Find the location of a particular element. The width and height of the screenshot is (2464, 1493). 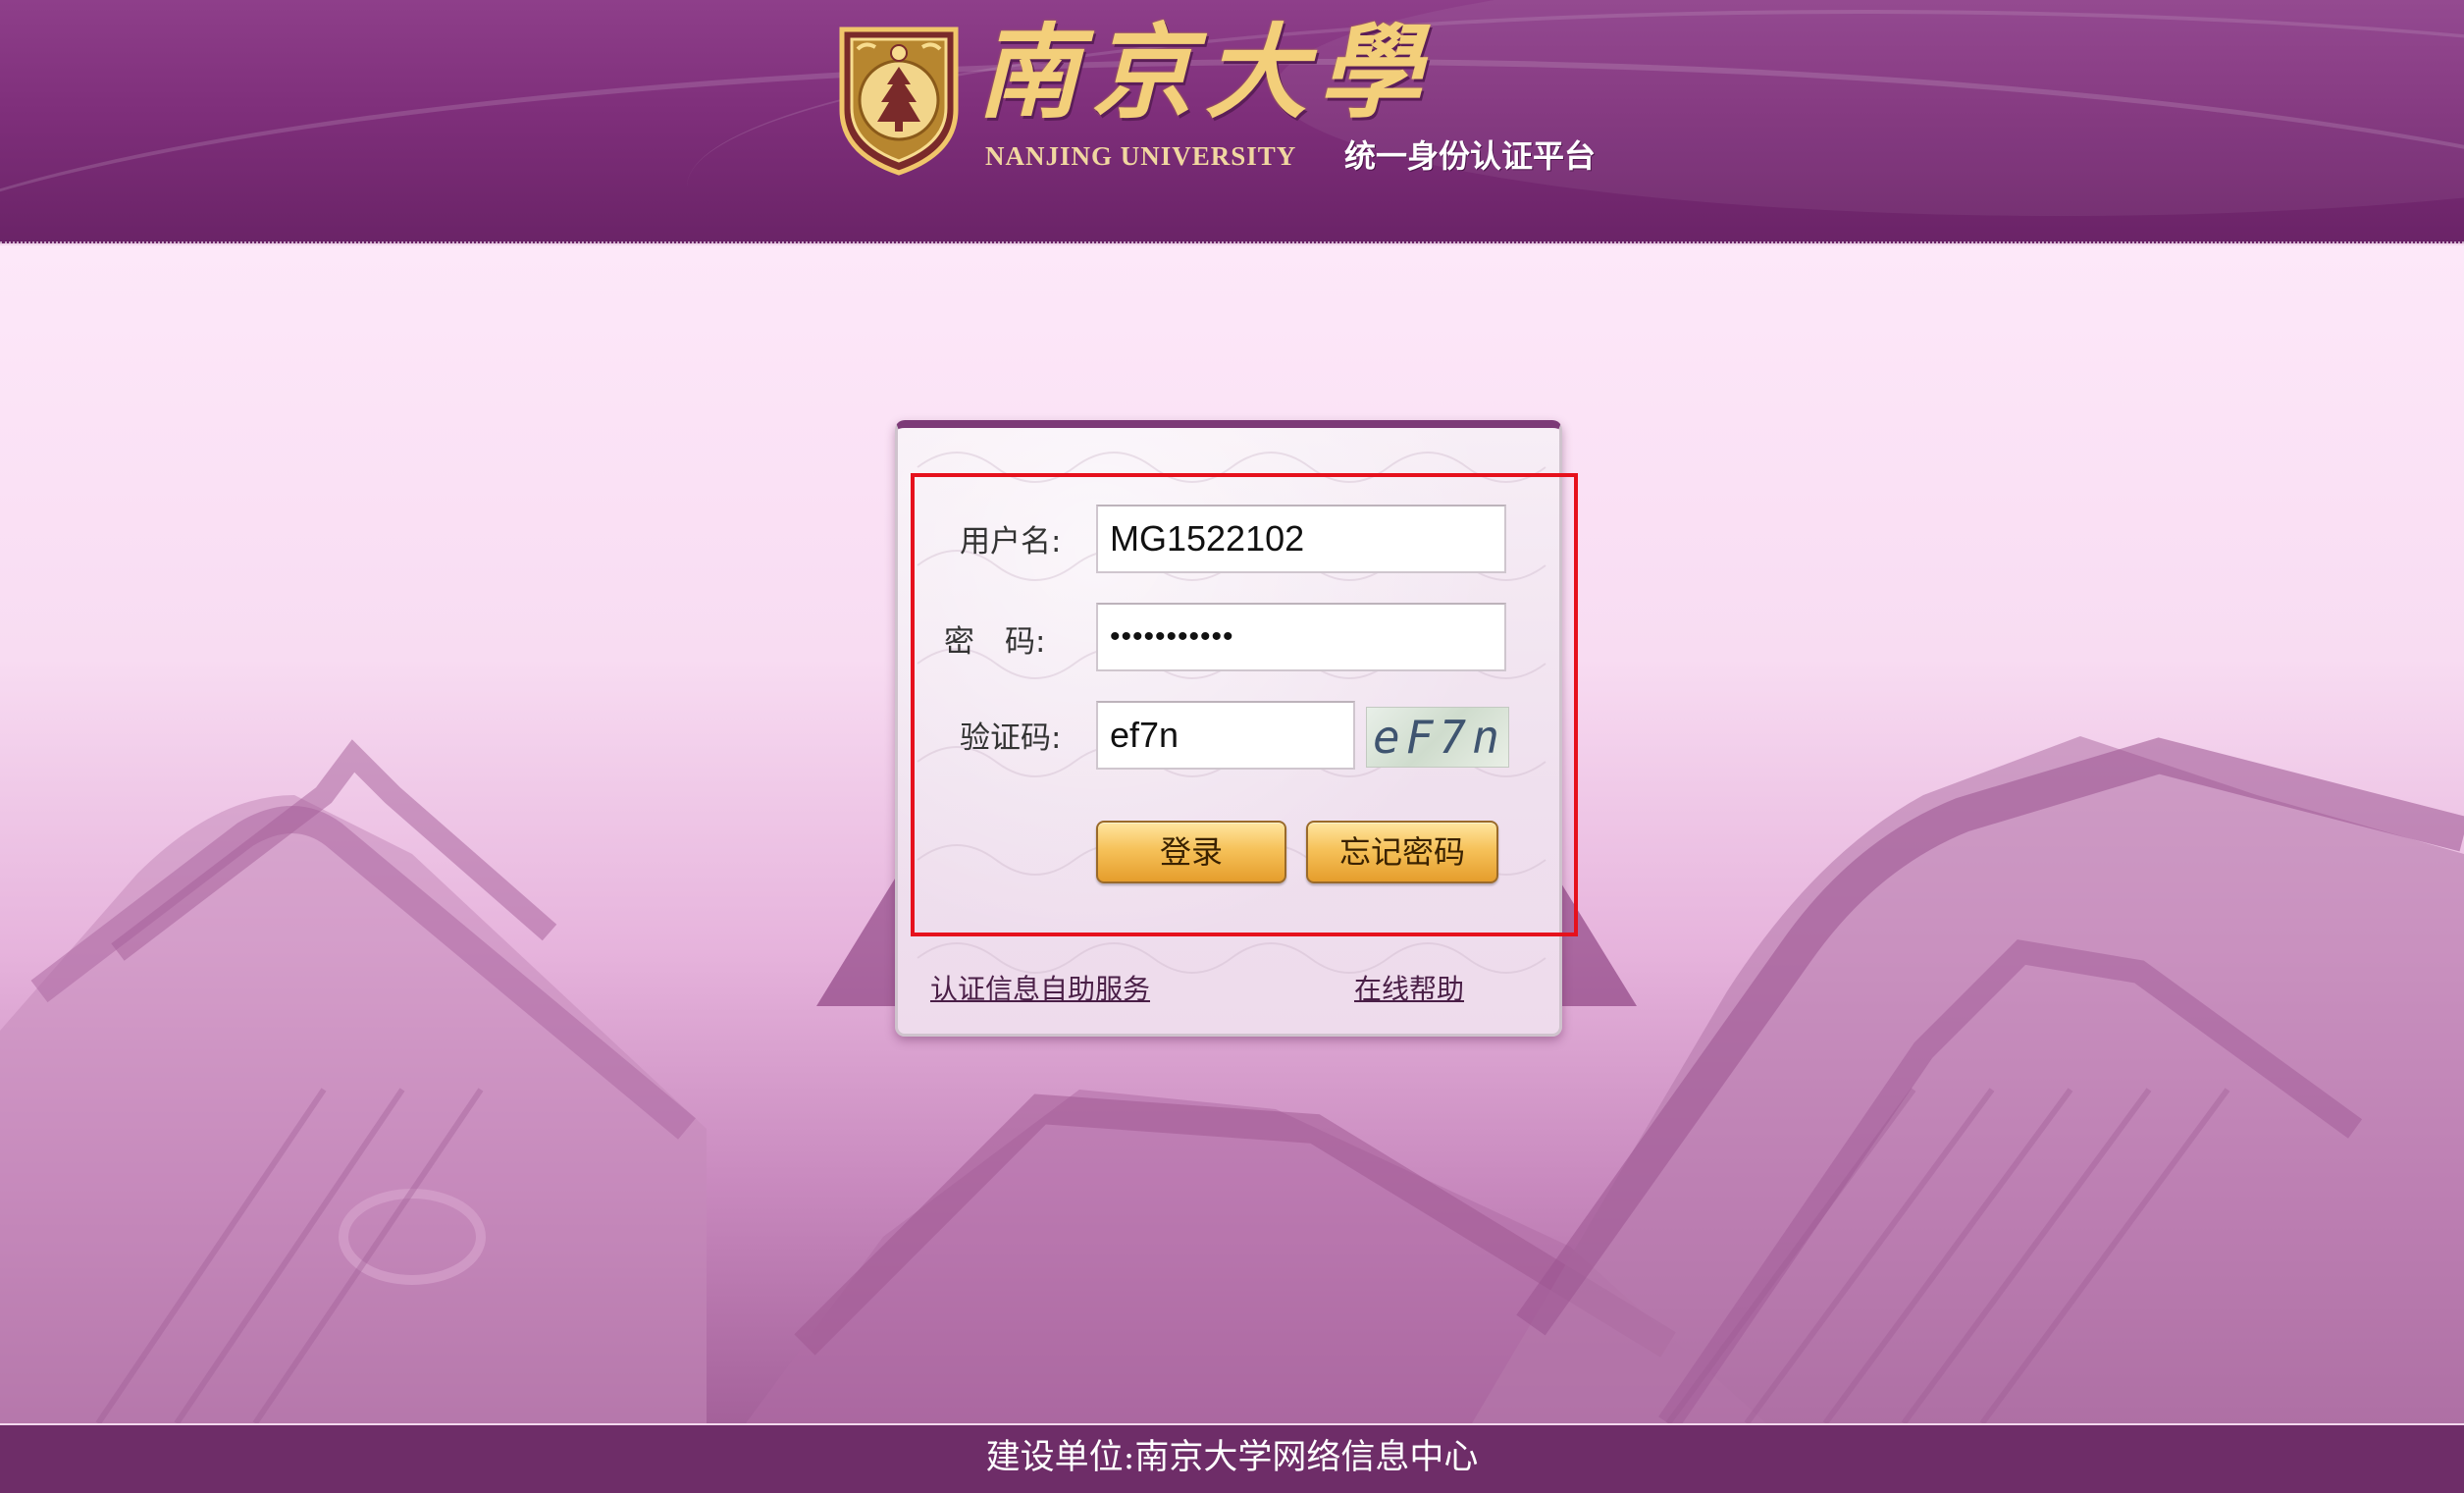

password-input: ••••••••••• is located at coordinates (1301, 637).